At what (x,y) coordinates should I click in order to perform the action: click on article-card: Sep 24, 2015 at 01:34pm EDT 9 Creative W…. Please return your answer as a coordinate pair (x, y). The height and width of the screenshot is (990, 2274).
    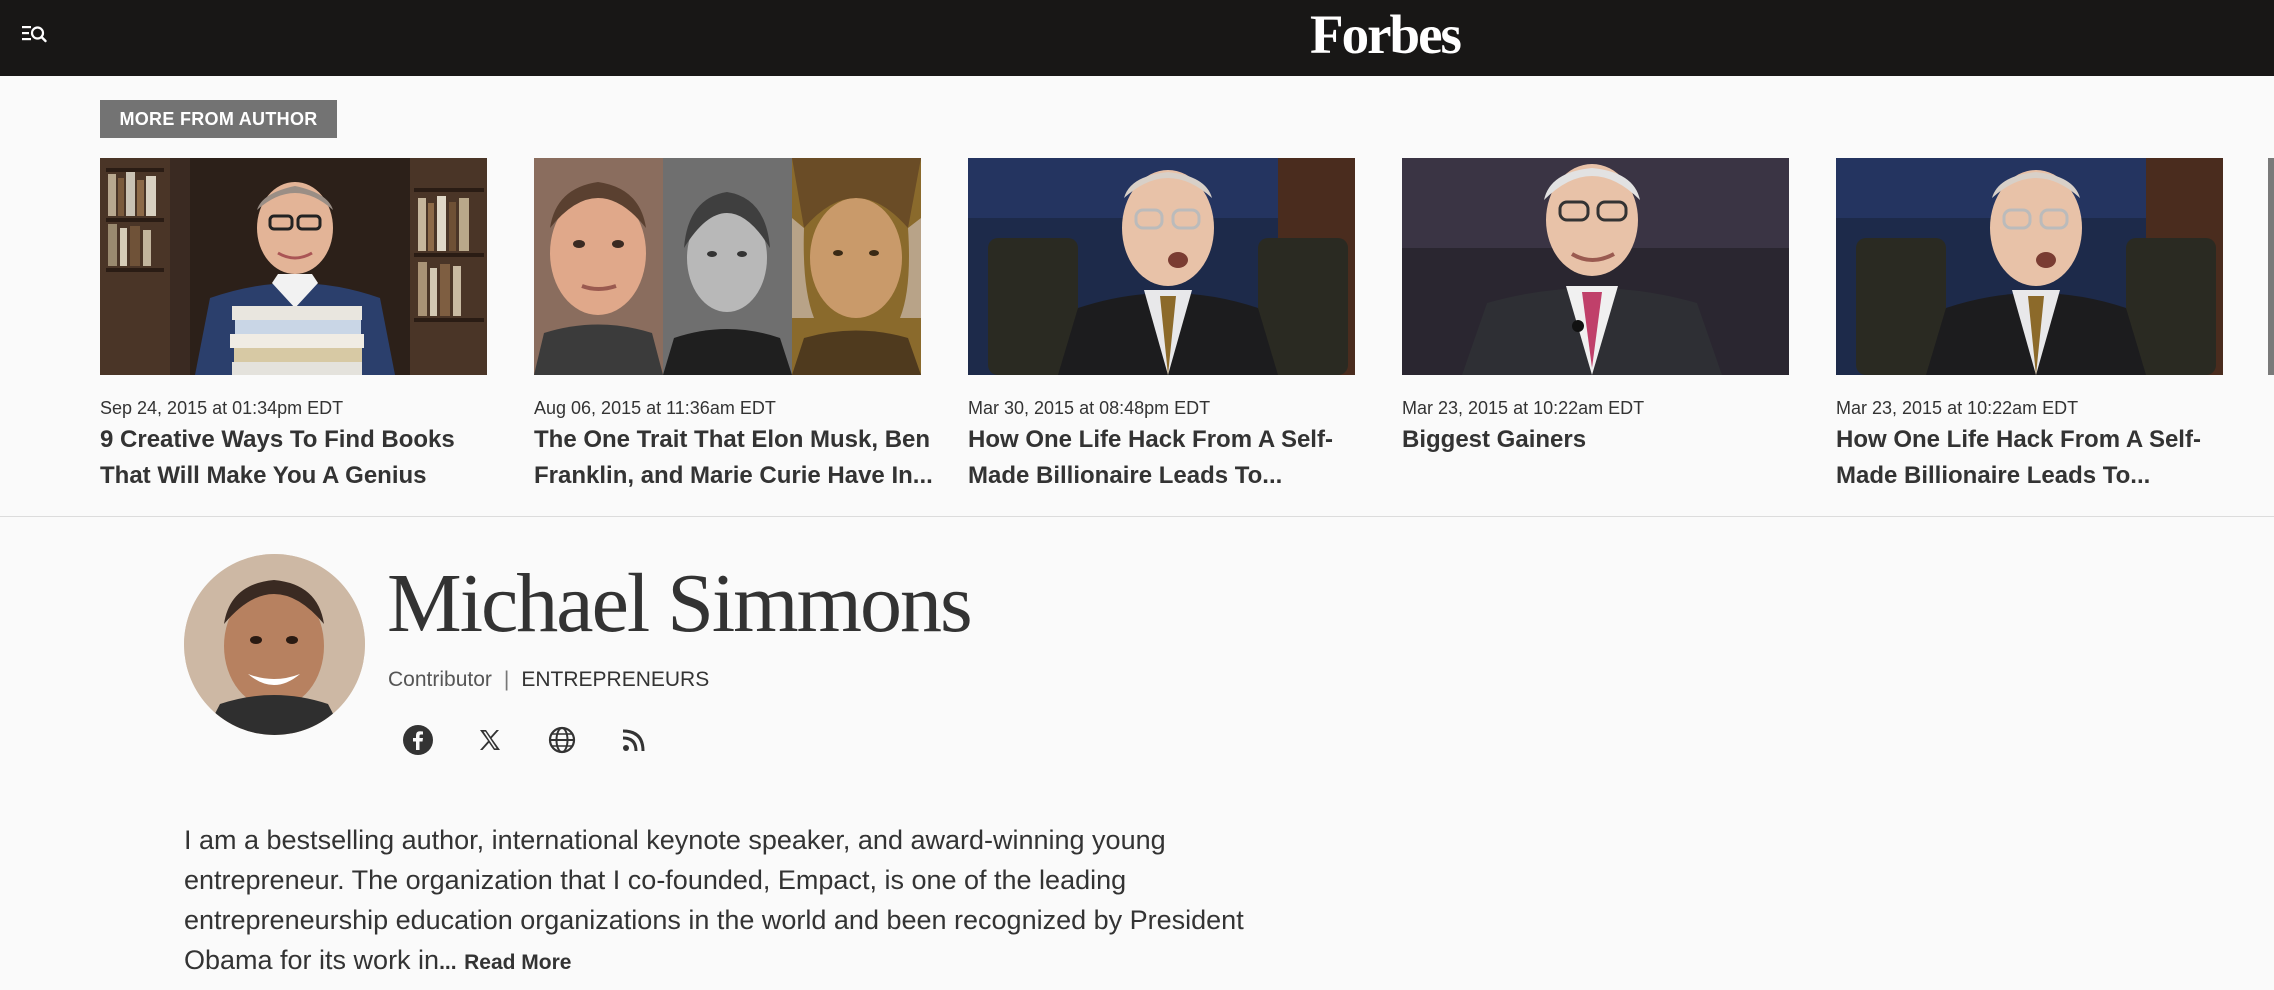
    Looking at the image, I should click on (293, 323).